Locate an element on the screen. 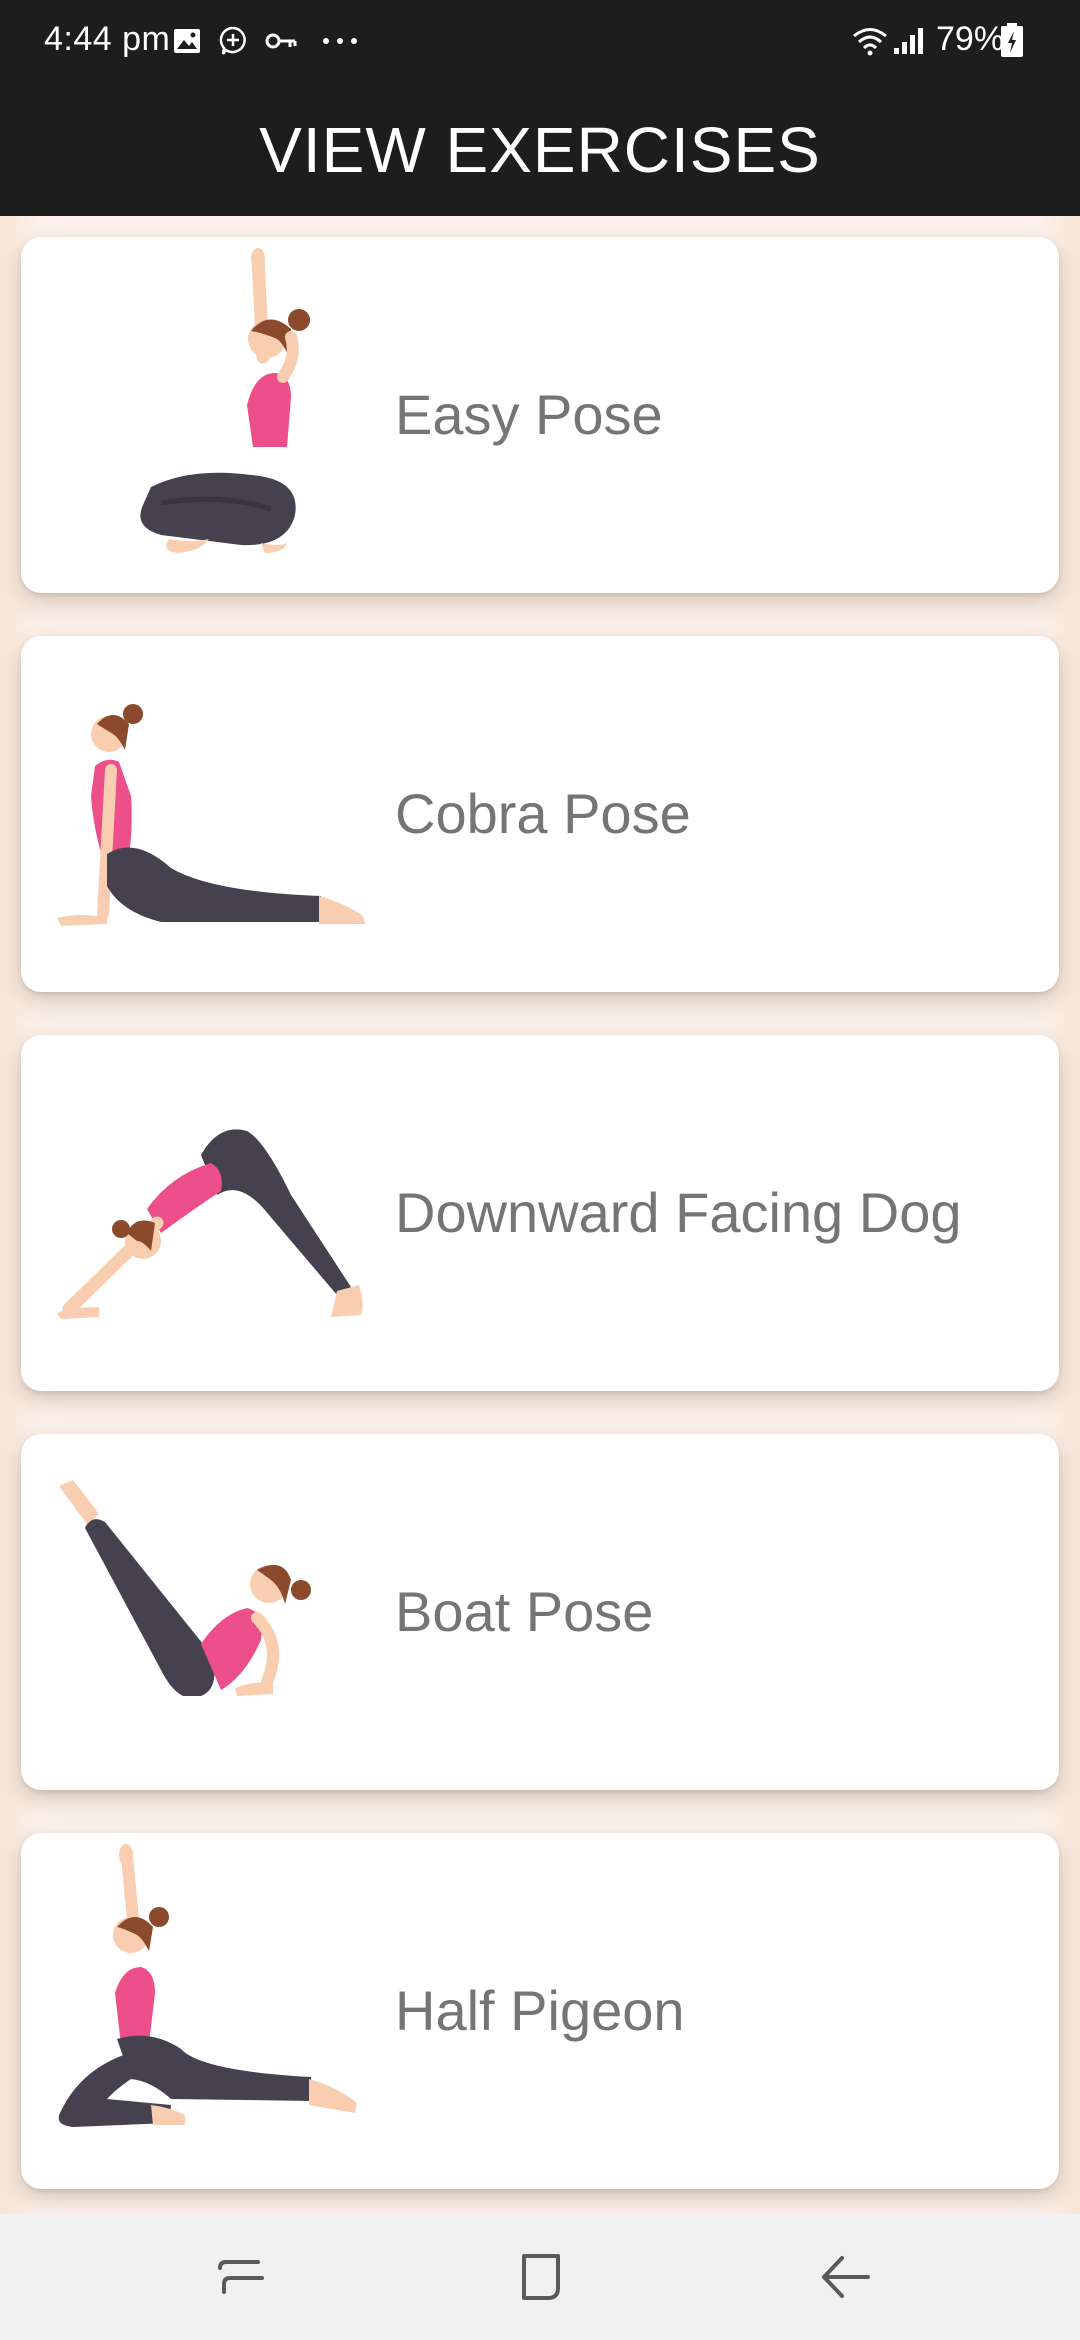 The height and width of the screenshot is (2340, 1080). wifi-icon is located at coordinates (870, 42).